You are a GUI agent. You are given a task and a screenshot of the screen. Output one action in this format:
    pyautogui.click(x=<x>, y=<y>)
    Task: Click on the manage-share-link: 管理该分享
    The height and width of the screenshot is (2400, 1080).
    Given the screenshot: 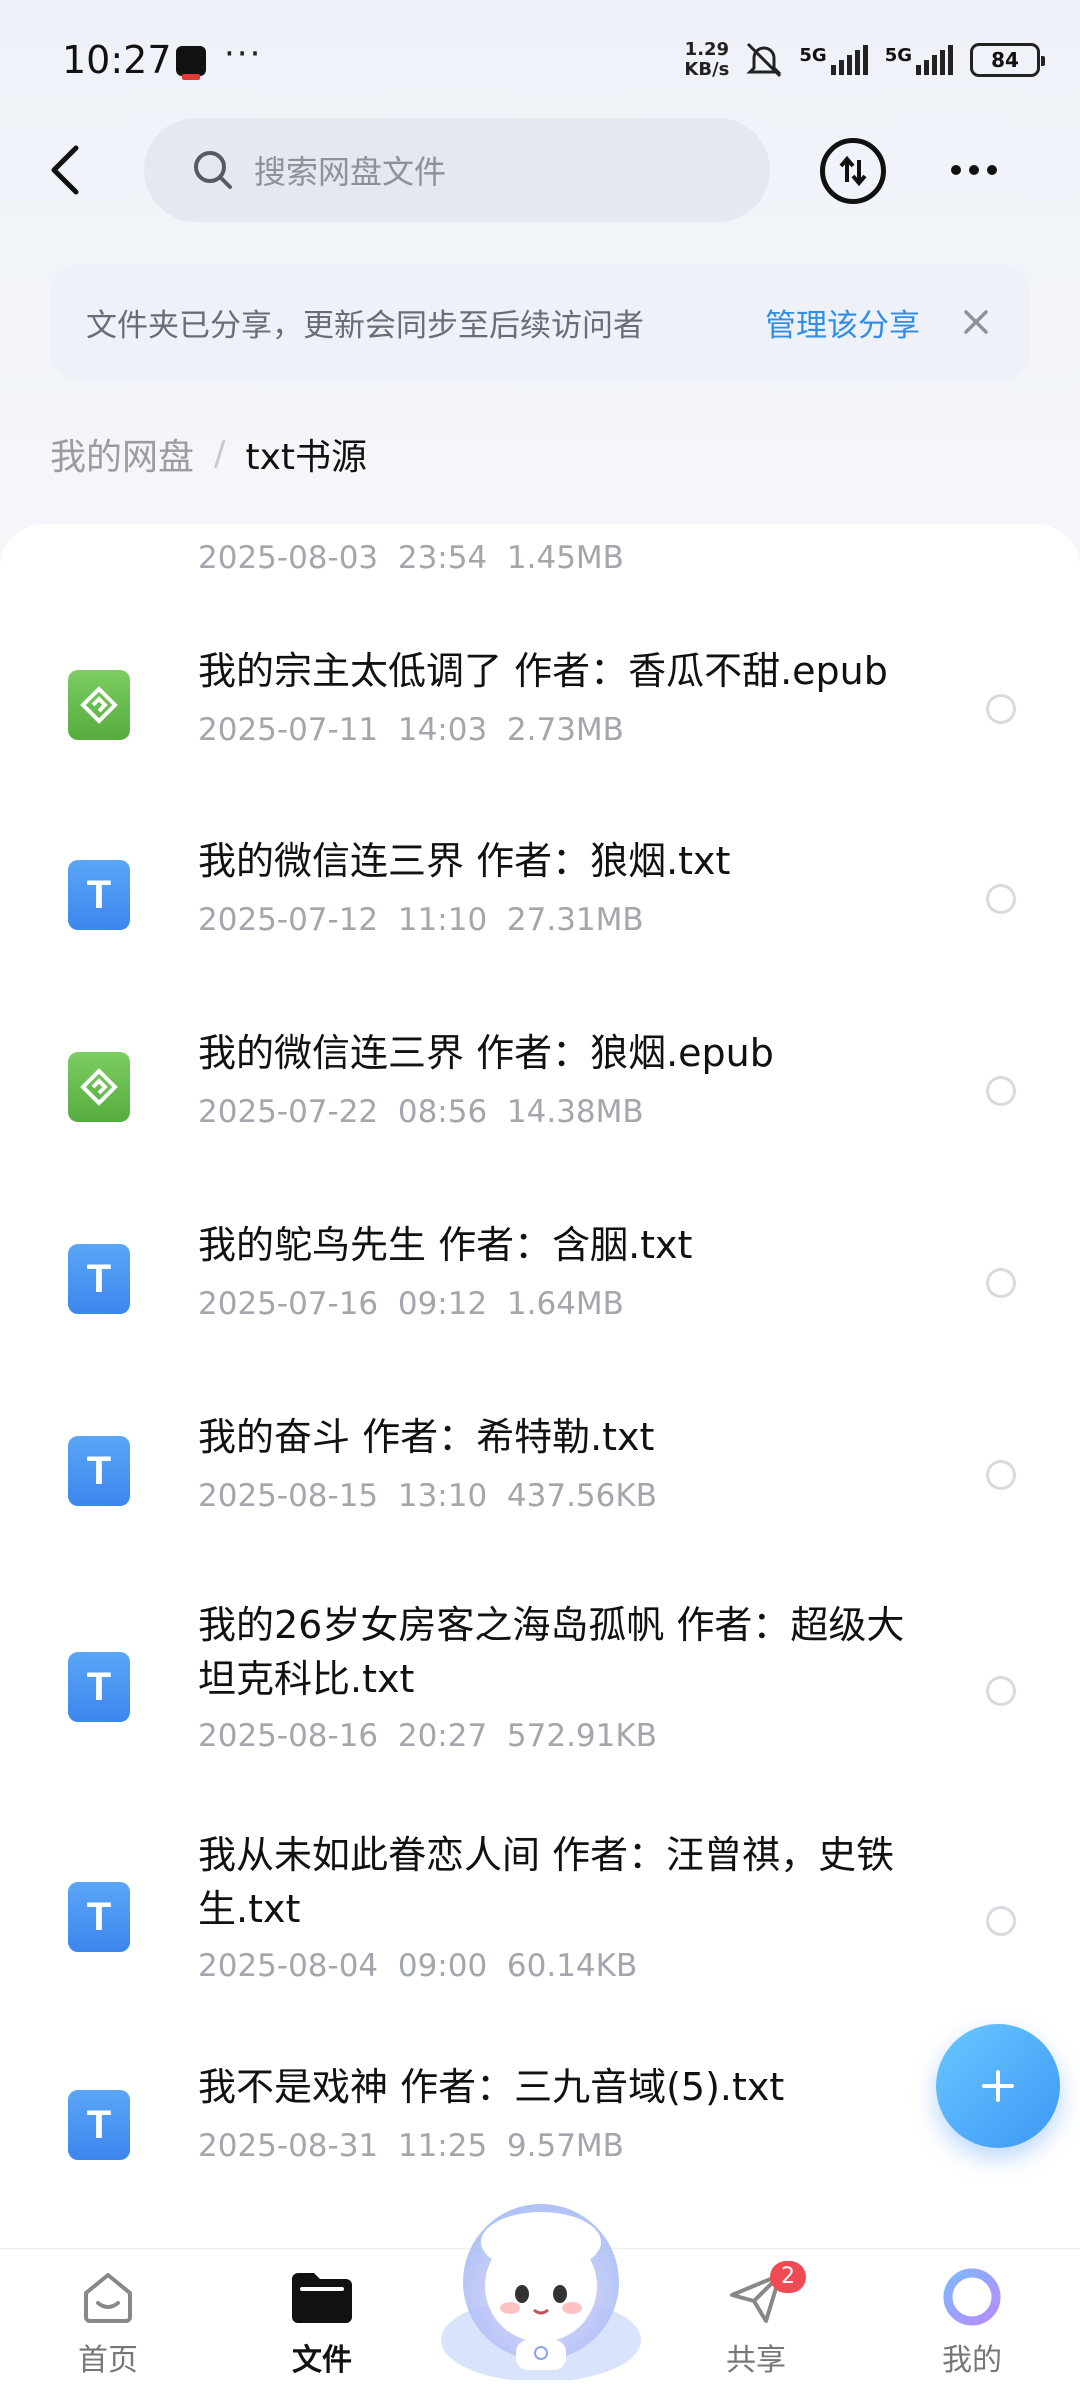 What is the action you would take?
    pyautogui.click(x=842, y=322)
    